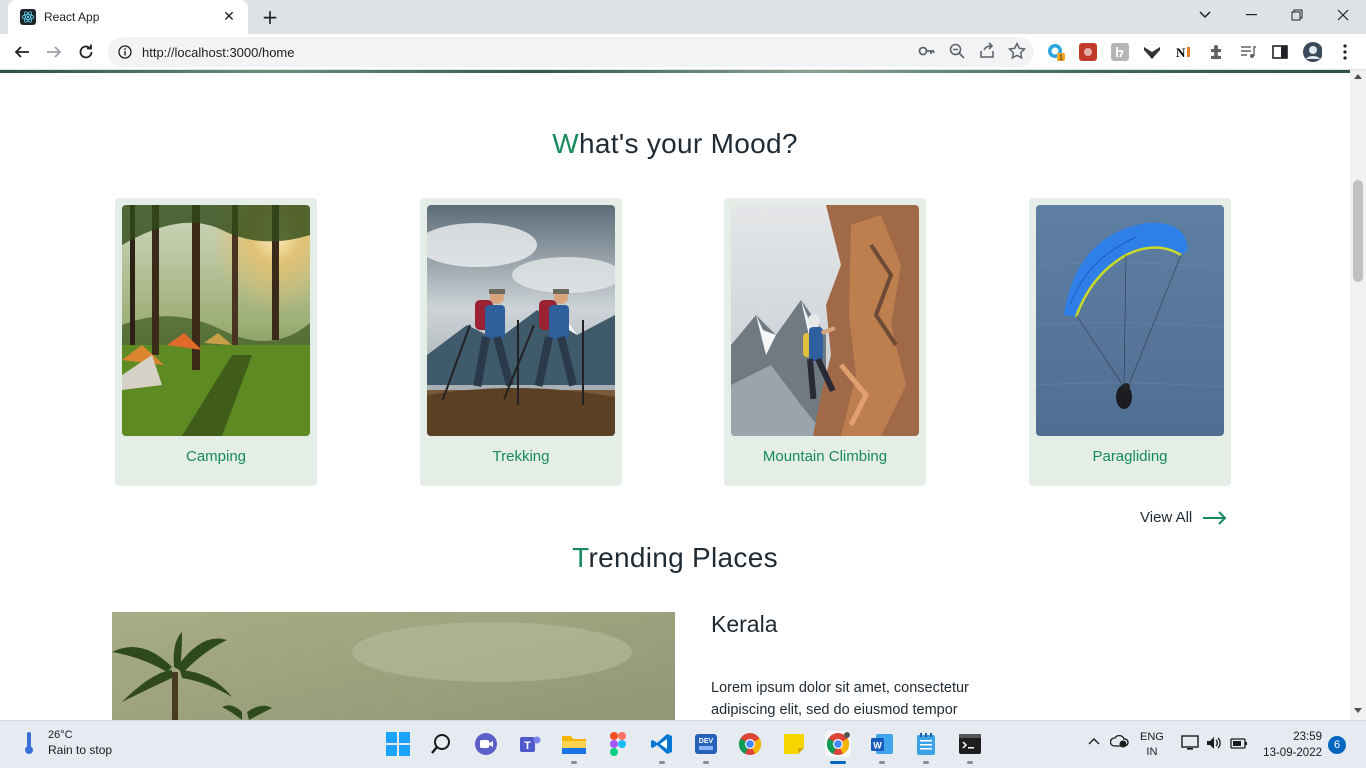  I want to click on media-control-icon, so click(1248, 52).